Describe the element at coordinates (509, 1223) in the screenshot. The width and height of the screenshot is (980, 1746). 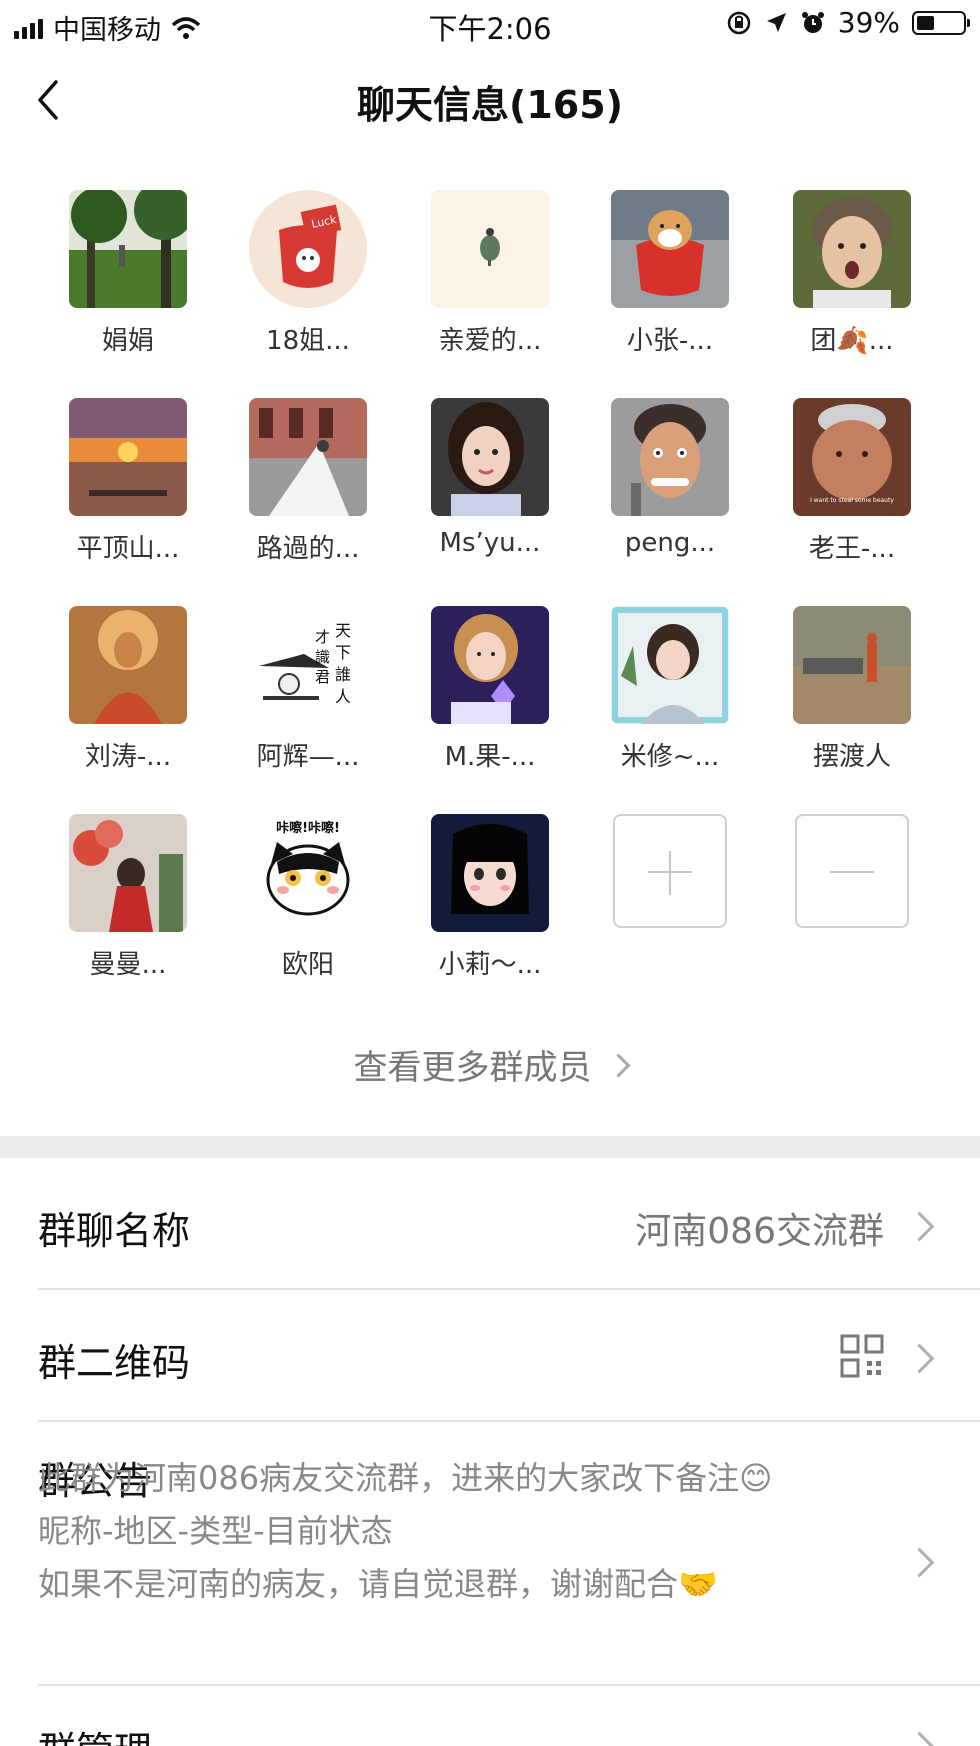
I see `group-name-row: 群聊名称 河南086交流群` at that location.